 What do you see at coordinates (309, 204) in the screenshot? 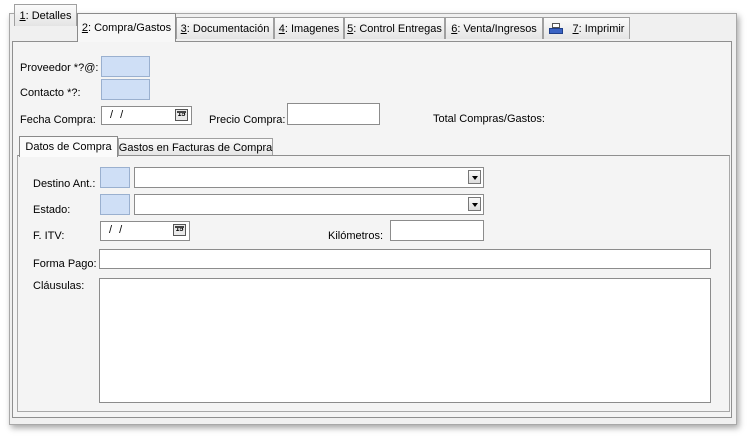
I see `estado-select` at bounding box center [309, 204].